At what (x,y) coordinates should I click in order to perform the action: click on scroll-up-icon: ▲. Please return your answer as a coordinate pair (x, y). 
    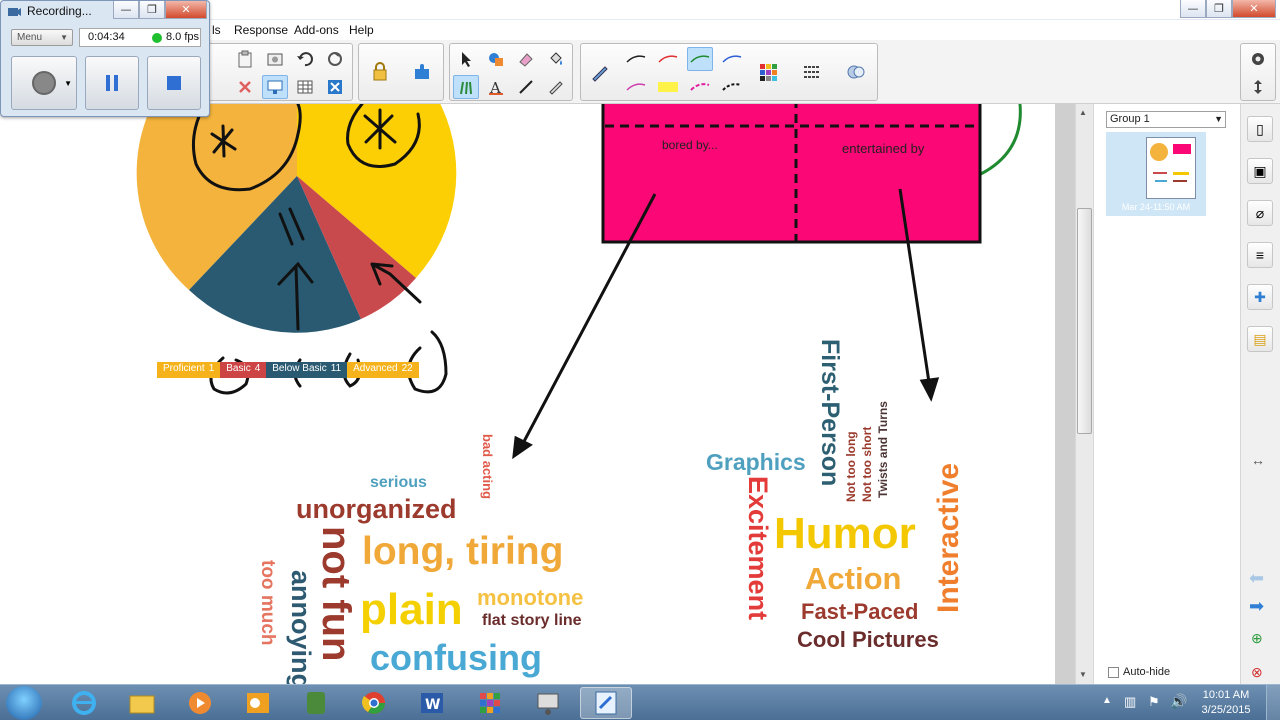
    Looking at the image, I should click on (1083, 112).